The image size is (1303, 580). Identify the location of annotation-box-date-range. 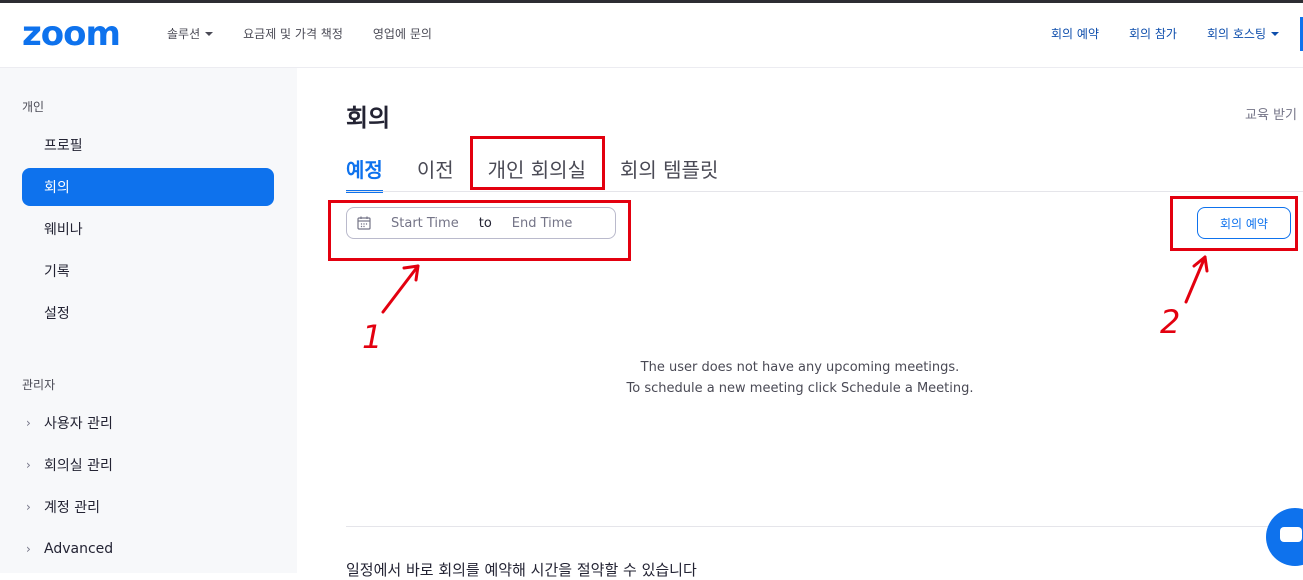
(479, 230).